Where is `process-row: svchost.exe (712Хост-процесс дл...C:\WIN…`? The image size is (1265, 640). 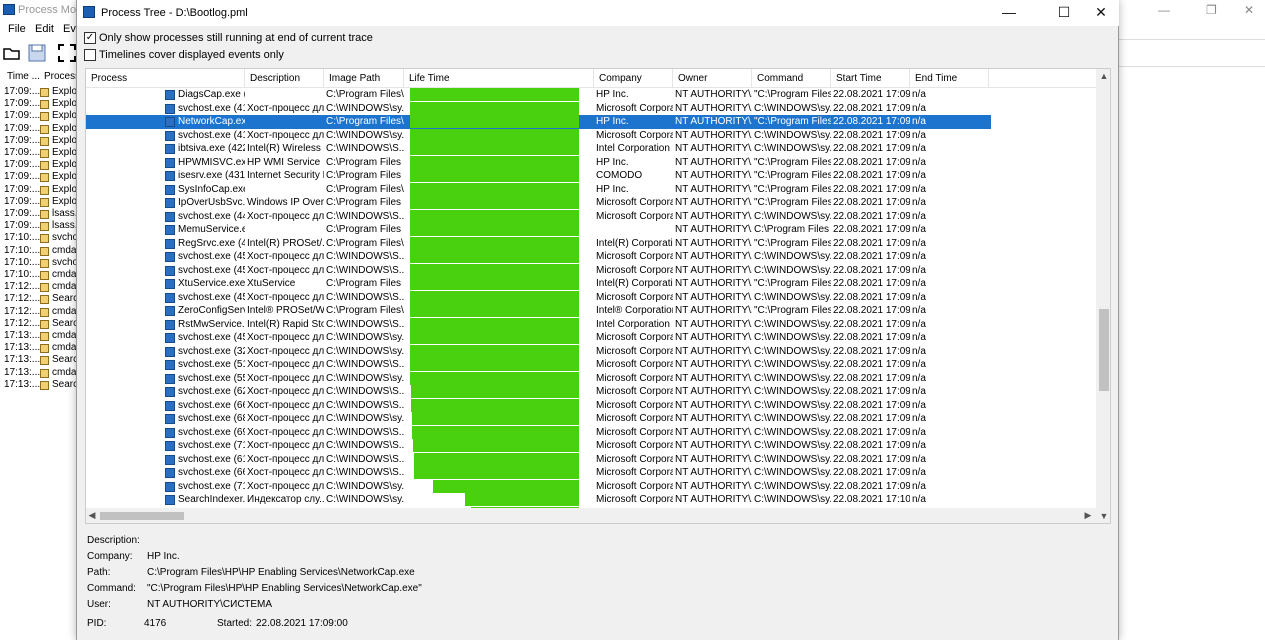 process-row: svchost.exe (712Хост-процесс дл...C:\WIN… is located at coordinates (538, 486).